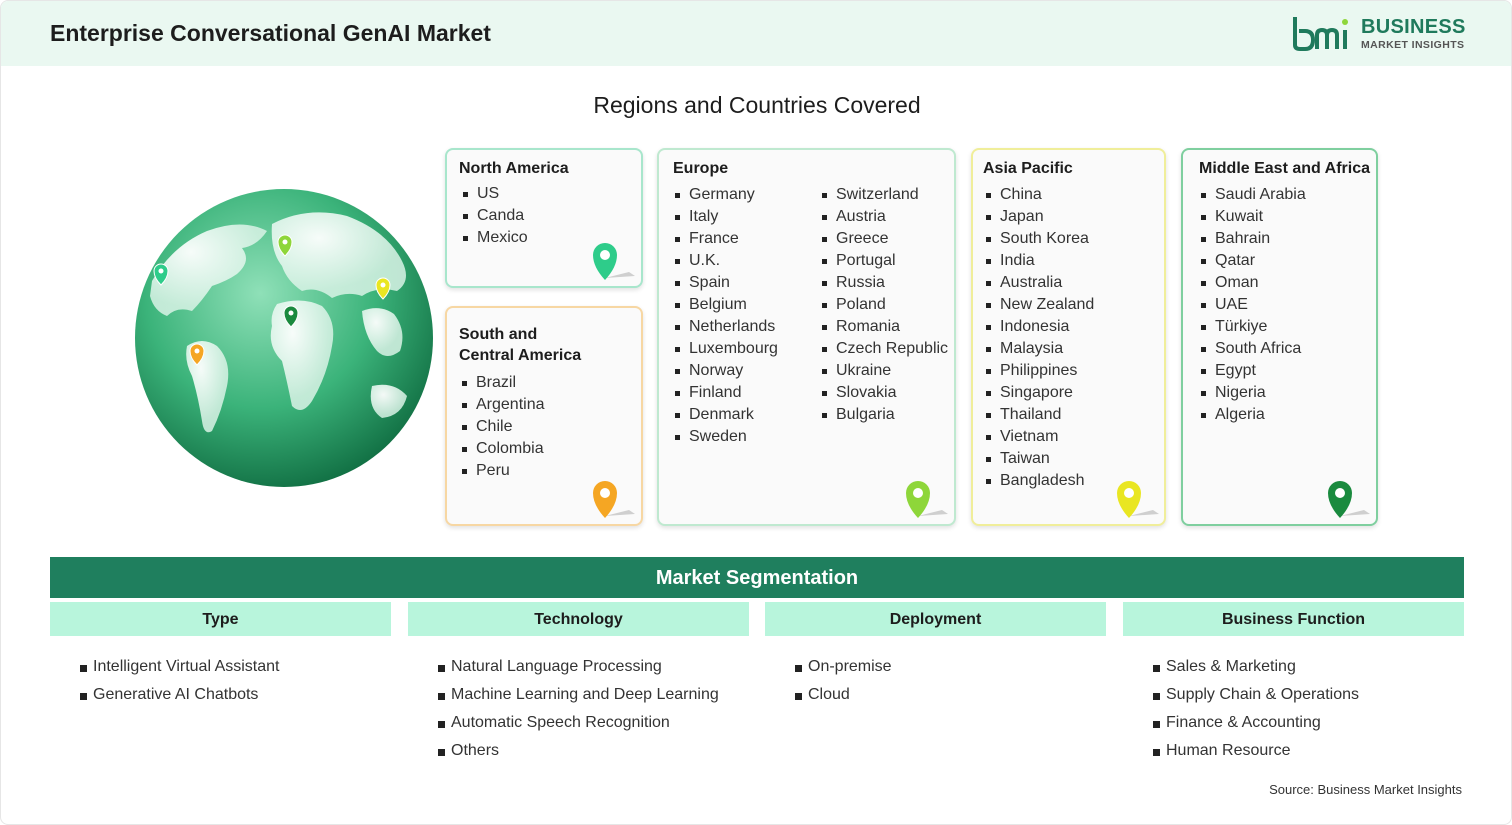 The image size is (1512, 825). Describe the element at coordinates (578, 751) in the screenshot. I see `list-item: Others` at that location.